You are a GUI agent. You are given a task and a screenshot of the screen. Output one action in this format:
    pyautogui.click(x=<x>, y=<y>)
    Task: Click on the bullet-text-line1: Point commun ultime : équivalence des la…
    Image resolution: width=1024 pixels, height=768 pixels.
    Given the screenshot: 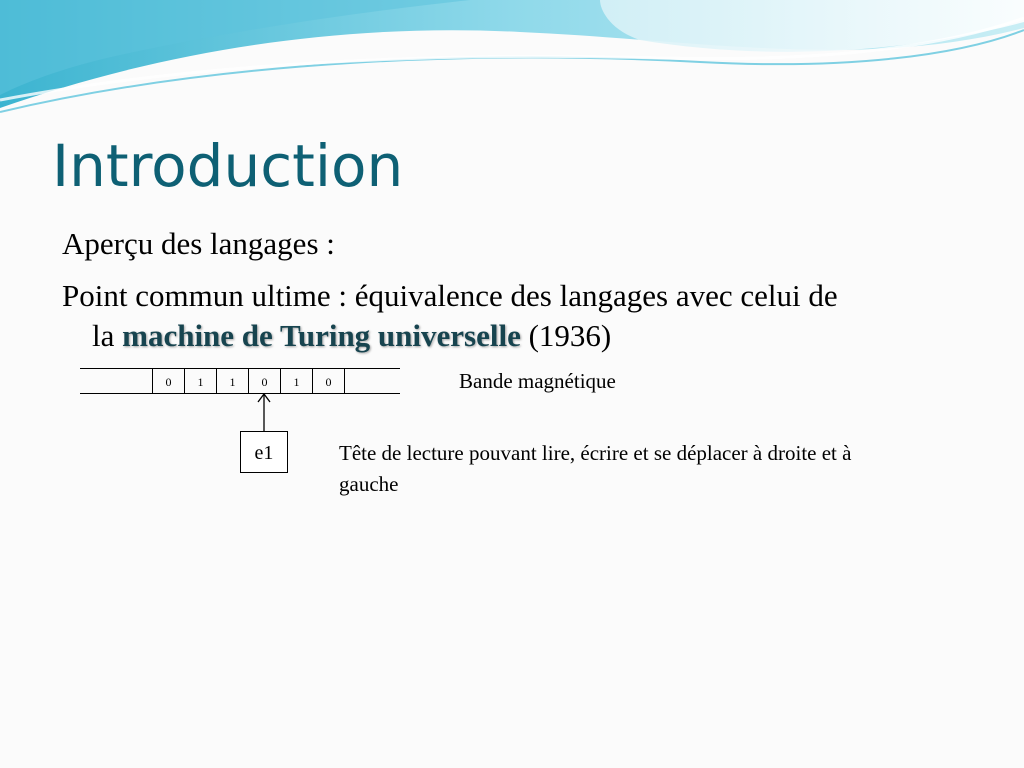 What is the action you would take?
    pyautogui.click(x=450, y=295)
    